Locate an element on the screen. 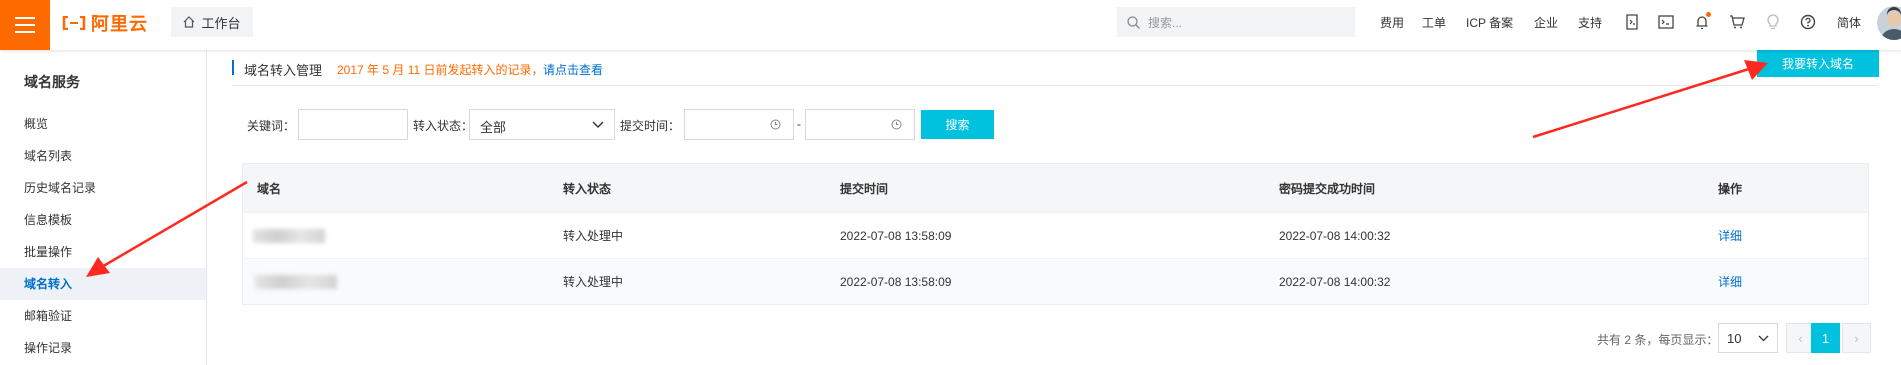 This screenshot has height=365, width=1901. pagination-summary: 共有 2 条，每页显示： is located at coordinates (1658, 340).